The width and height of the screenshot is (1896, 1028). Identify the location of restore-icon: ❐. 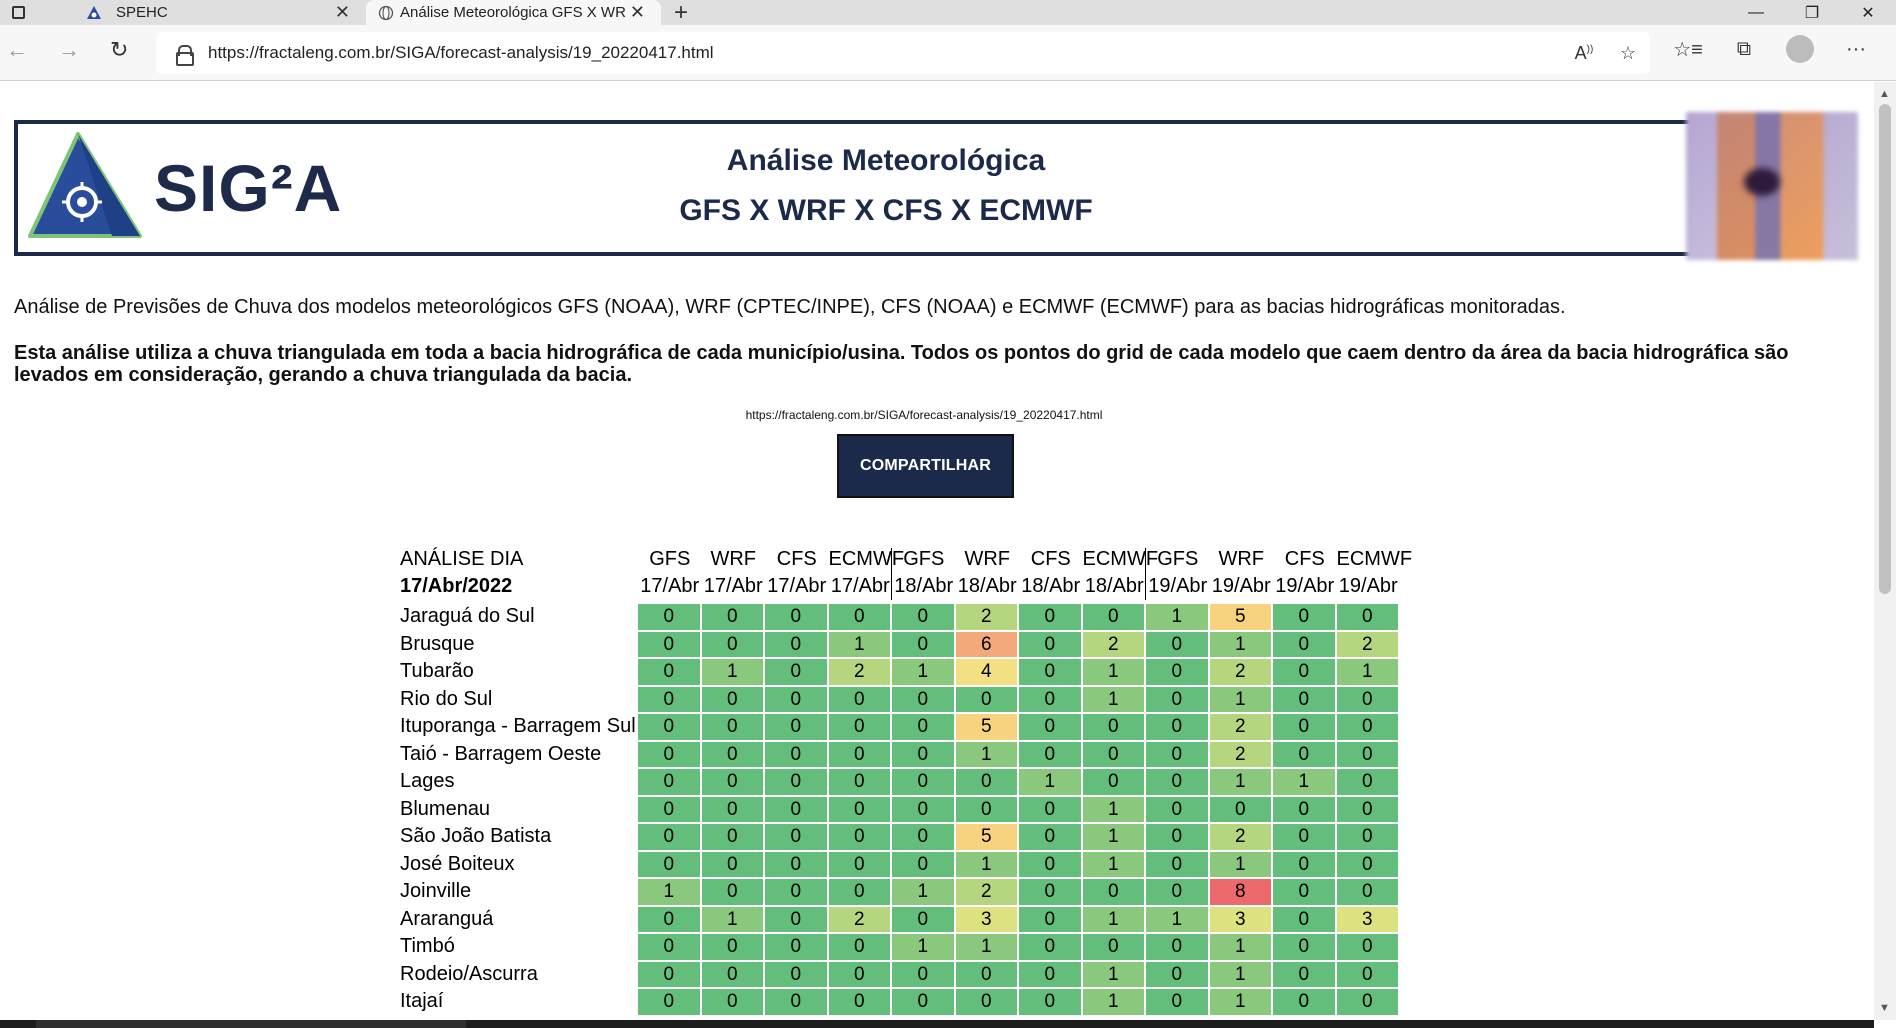
(1812, 12).